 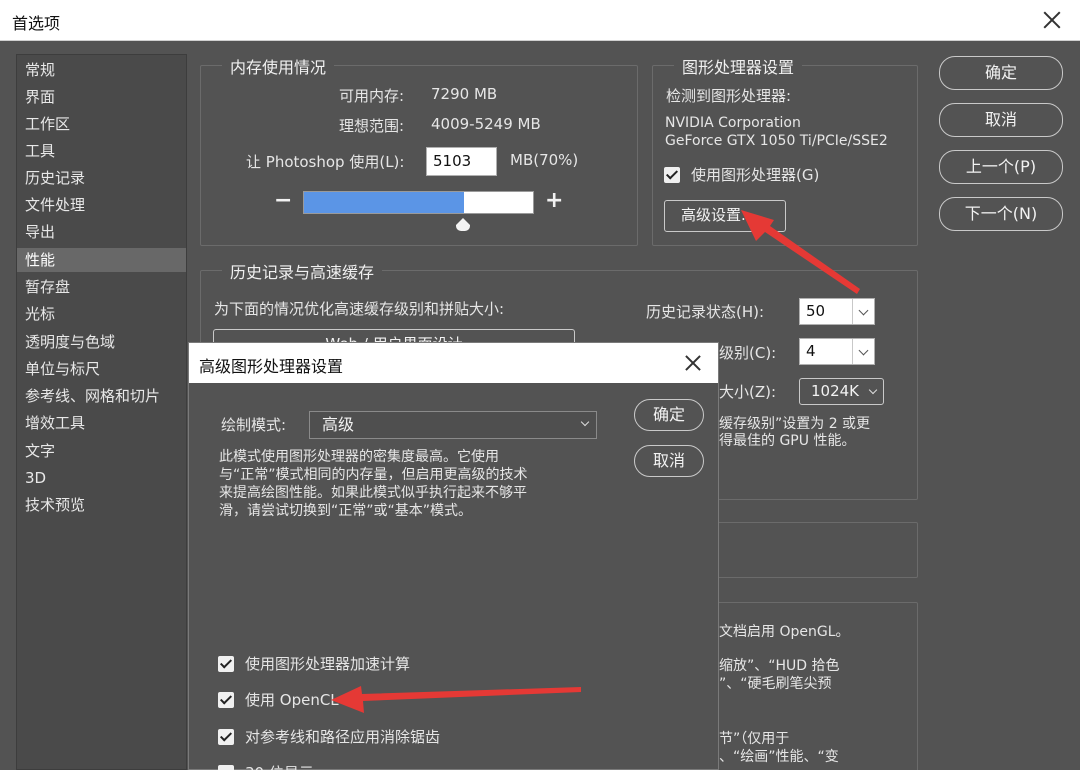 I want to click on increase-memory-icon: +, so click(x=554, y=200).